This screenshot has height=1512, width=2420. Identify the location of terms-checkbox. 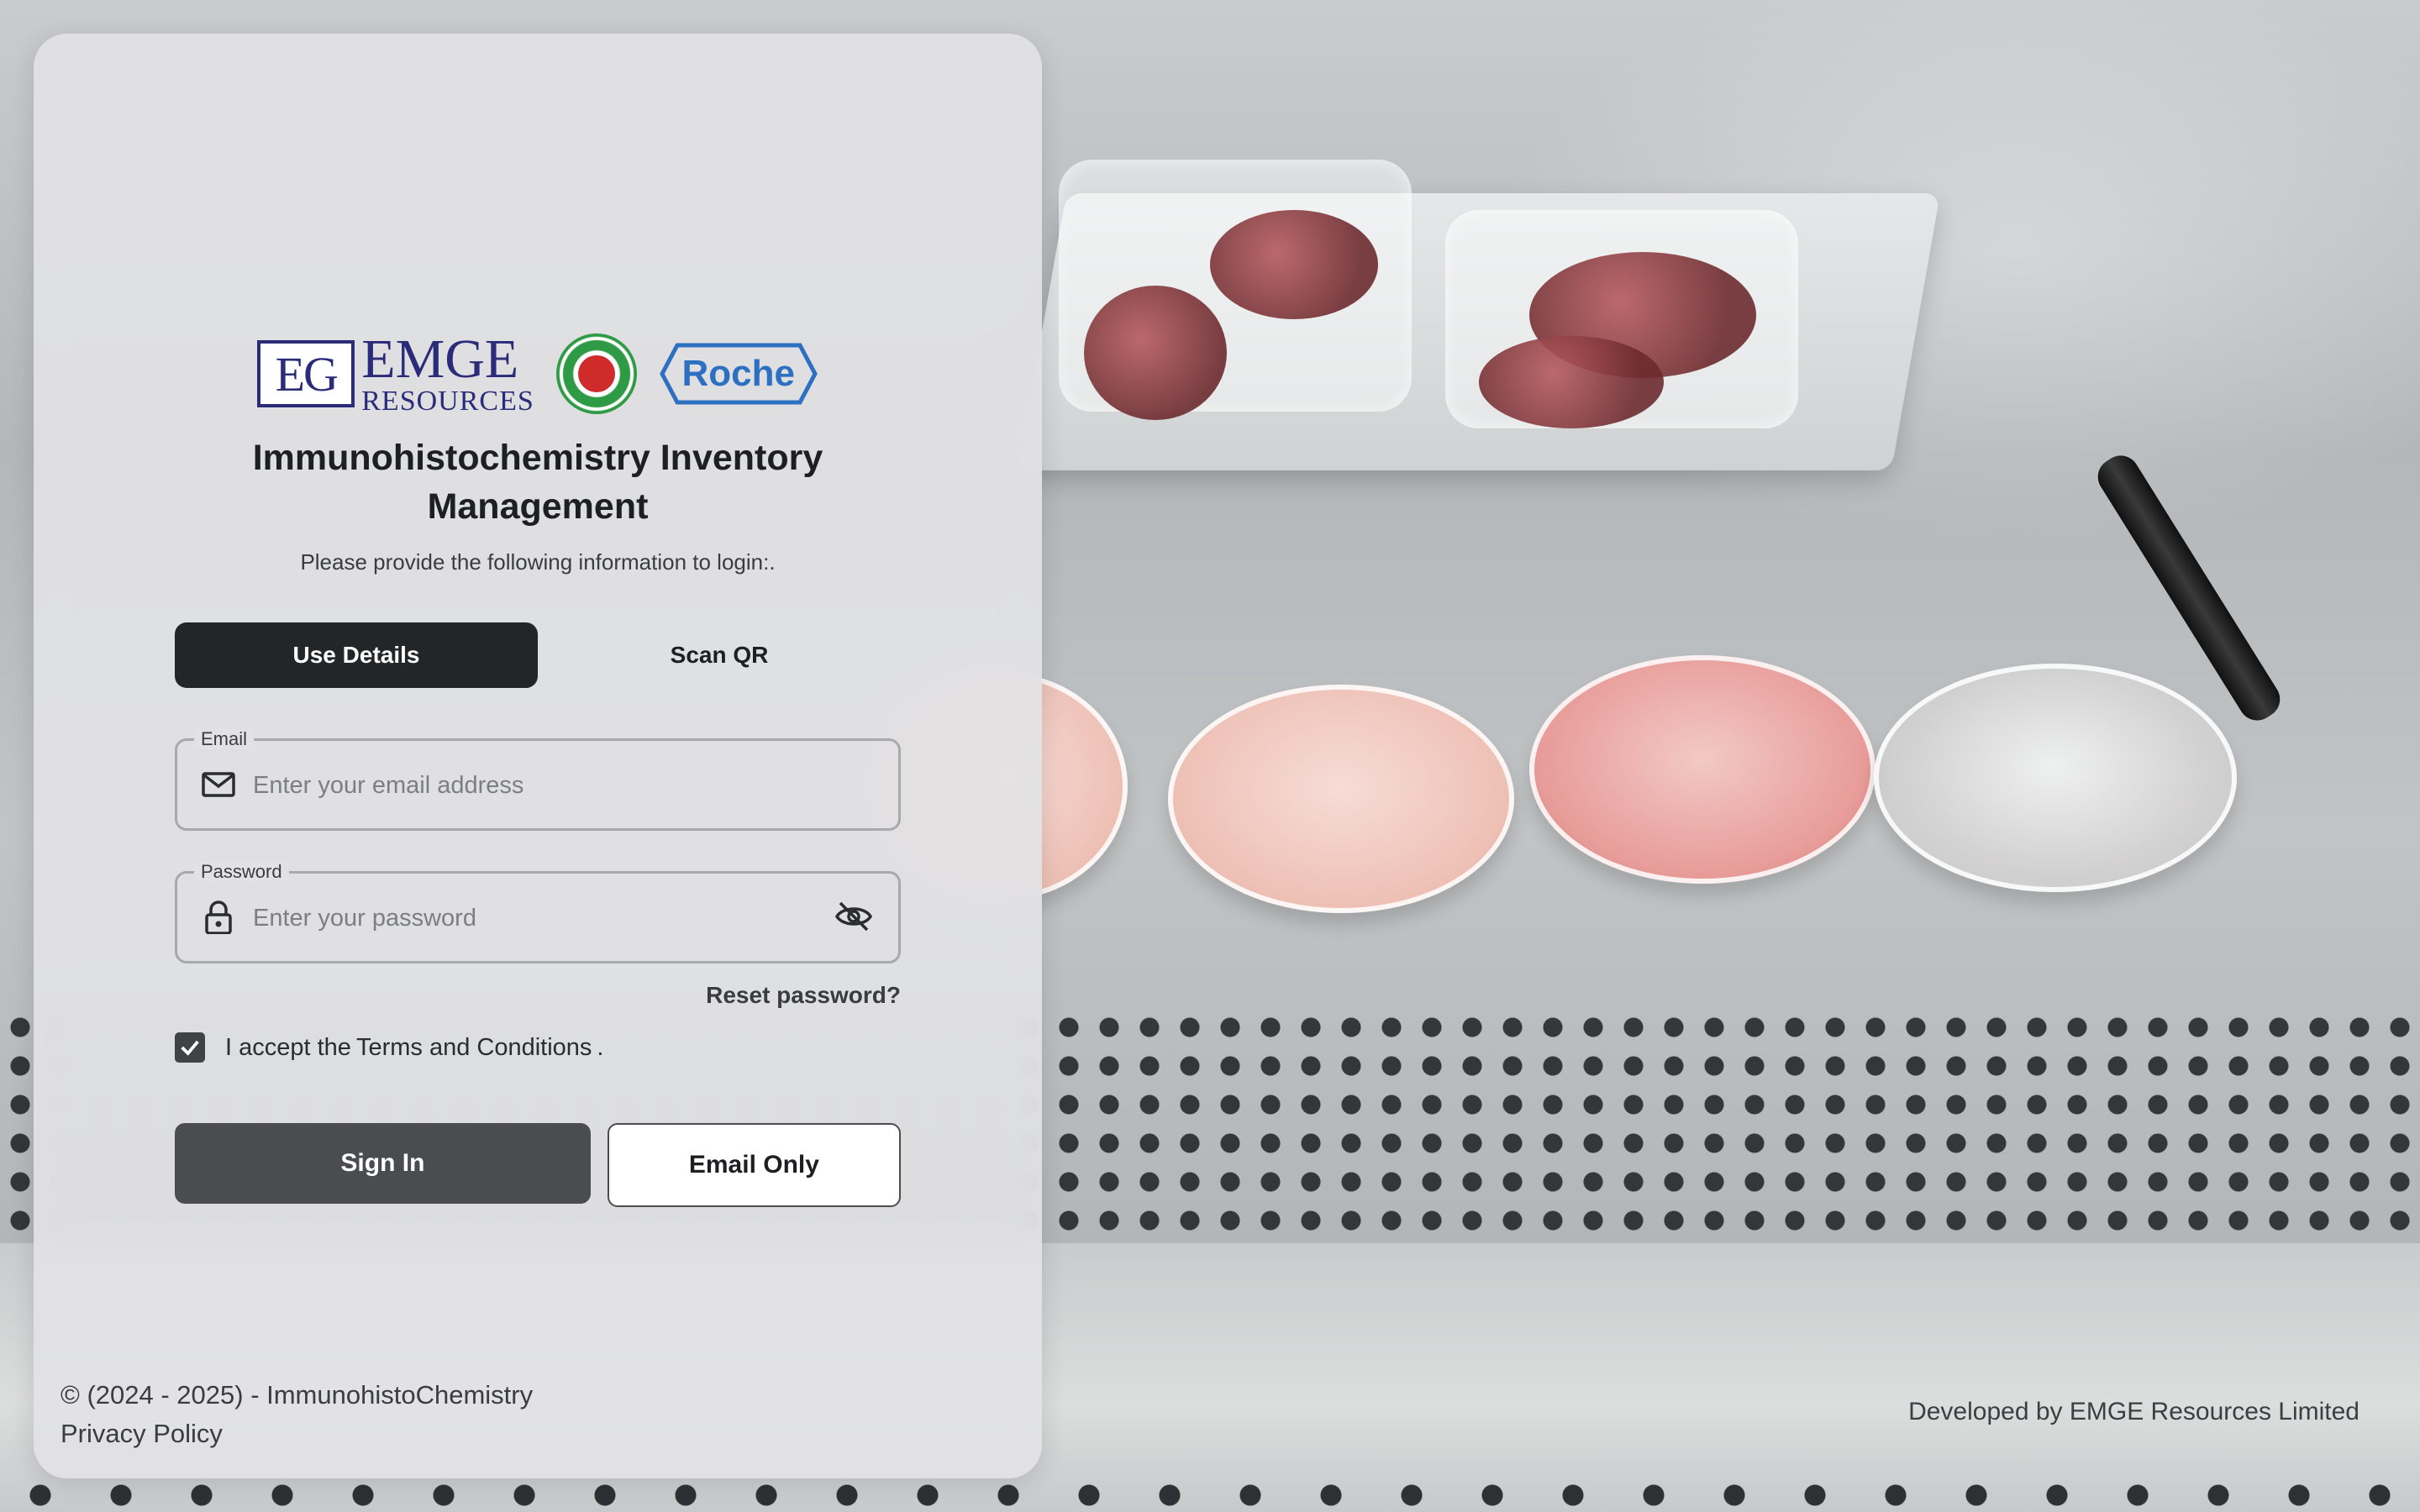
(190, 1047).